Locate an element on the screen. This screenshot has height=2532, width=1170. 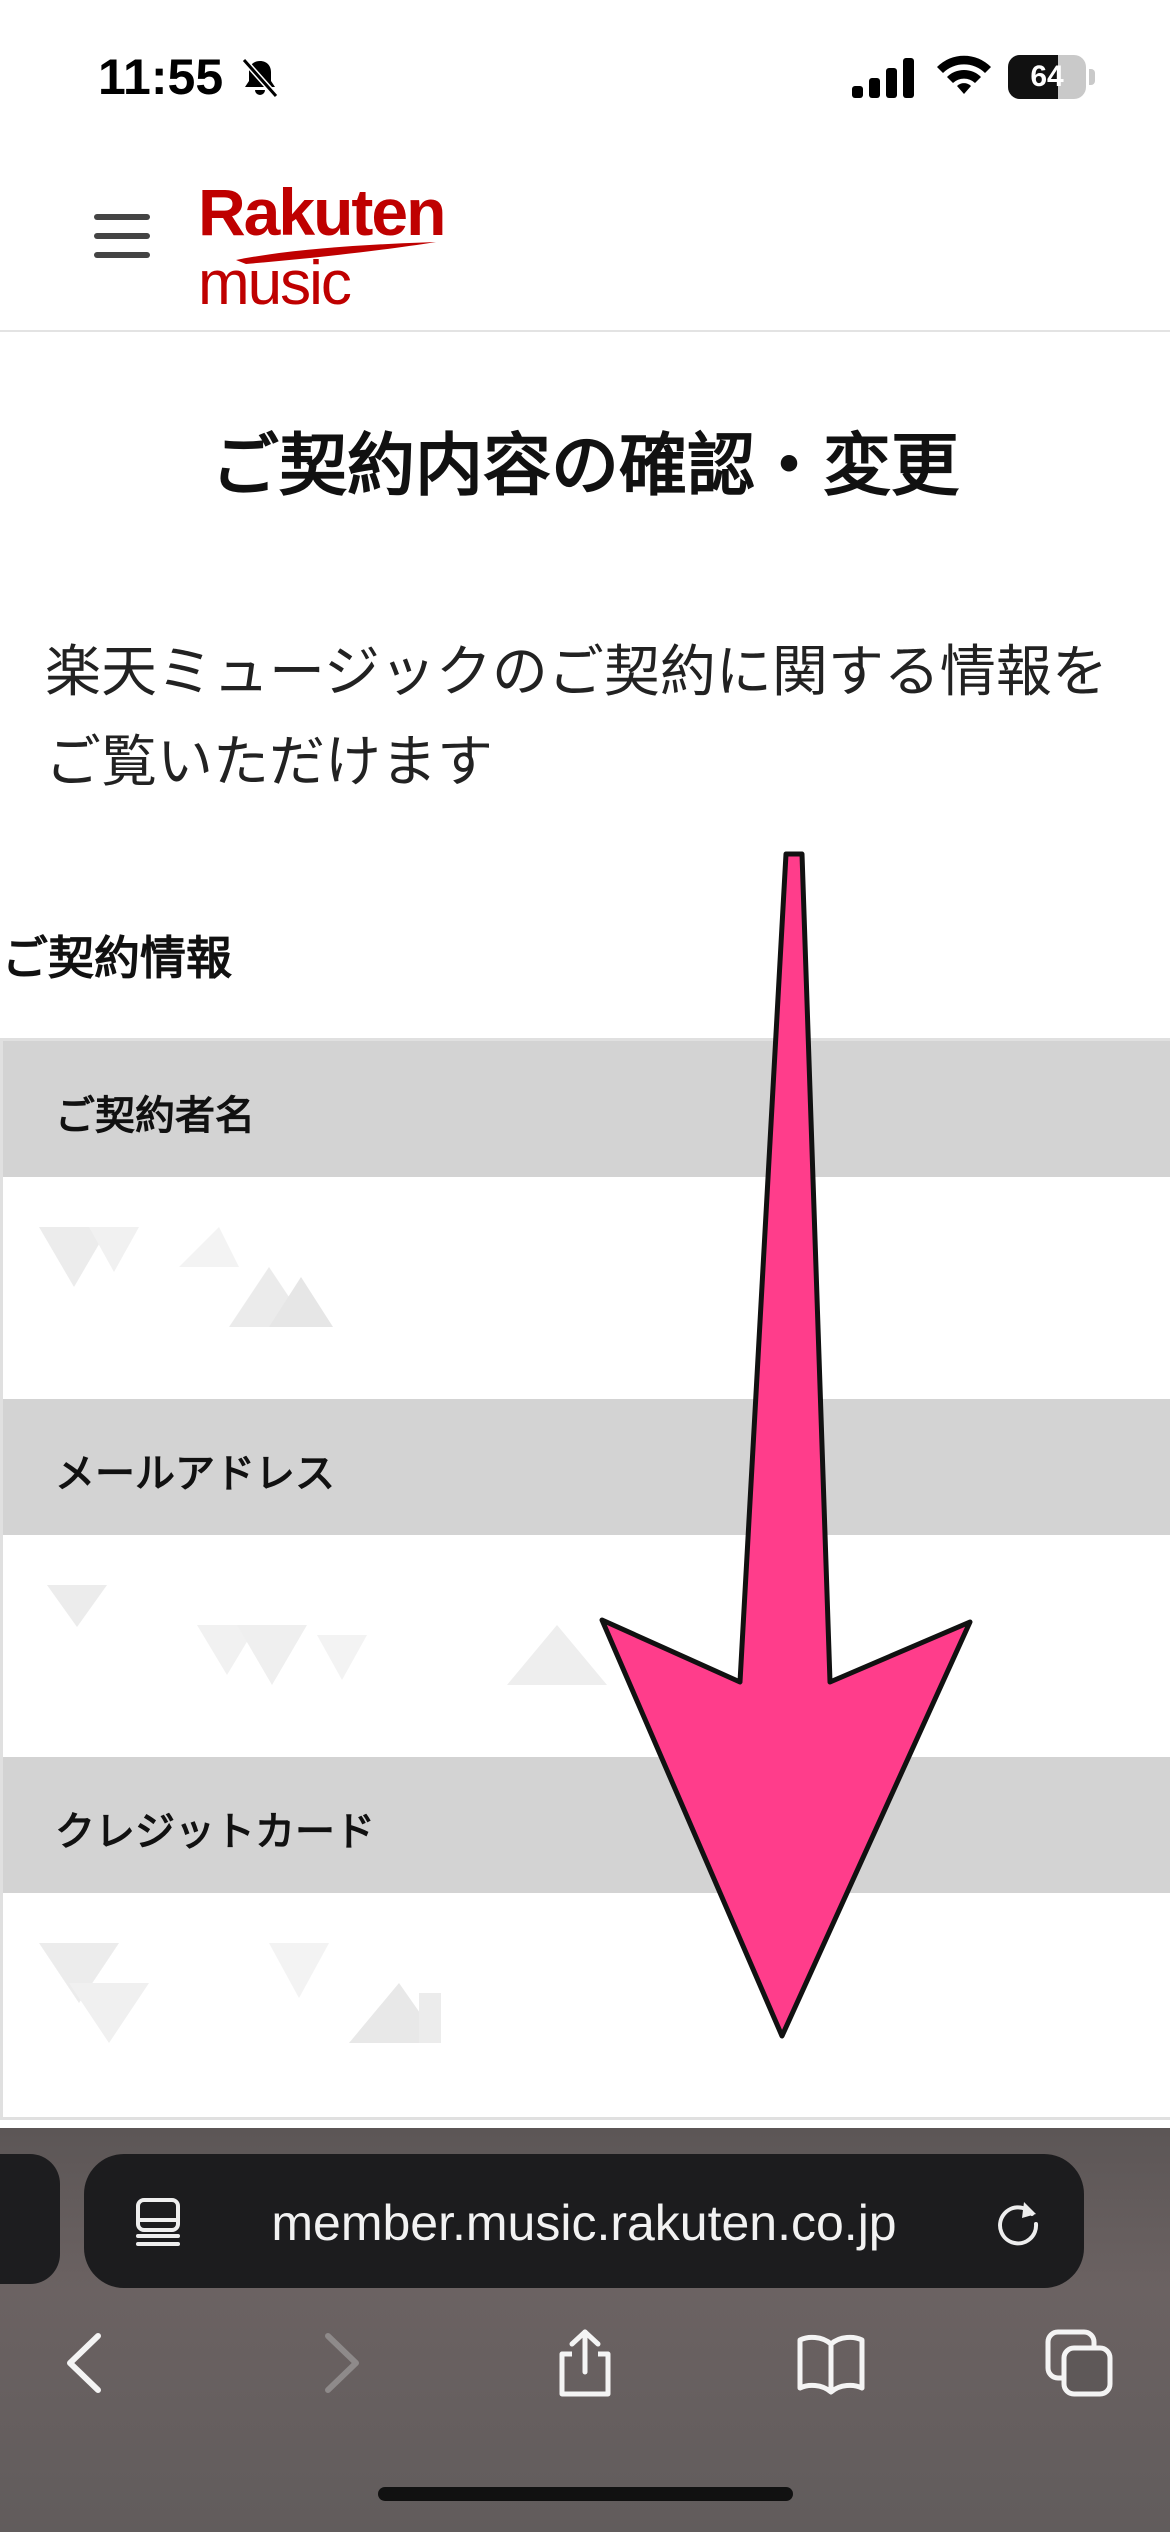
back-icon is located at coordinates (87, 2363).